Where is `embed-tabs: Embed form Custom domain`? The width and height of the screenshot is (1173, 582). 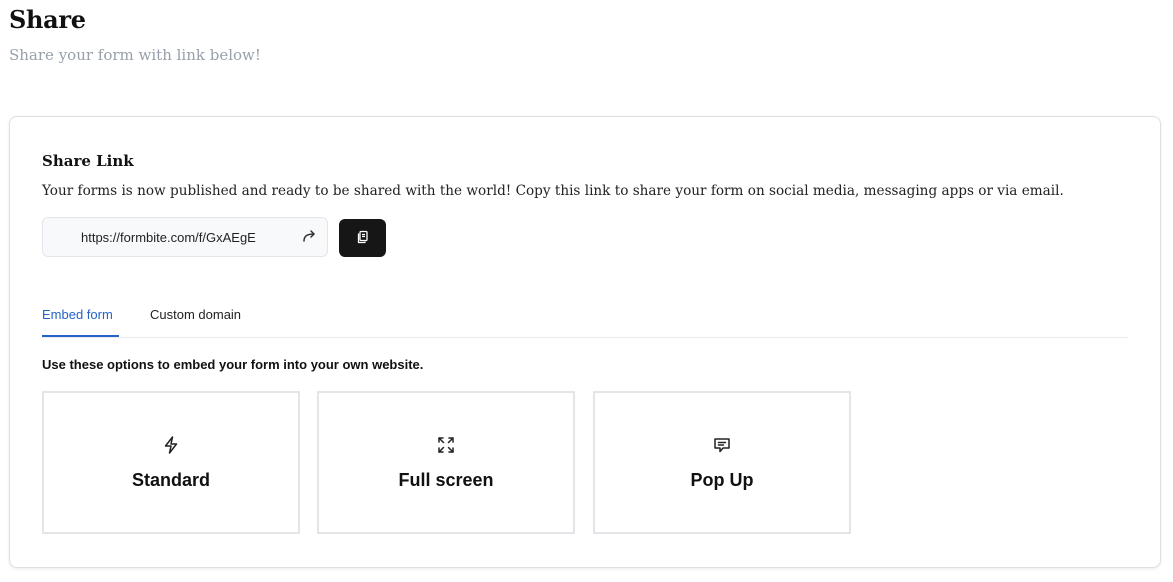 embed-tabs: Embed form Custom domain is located at coordinates (585, 315).